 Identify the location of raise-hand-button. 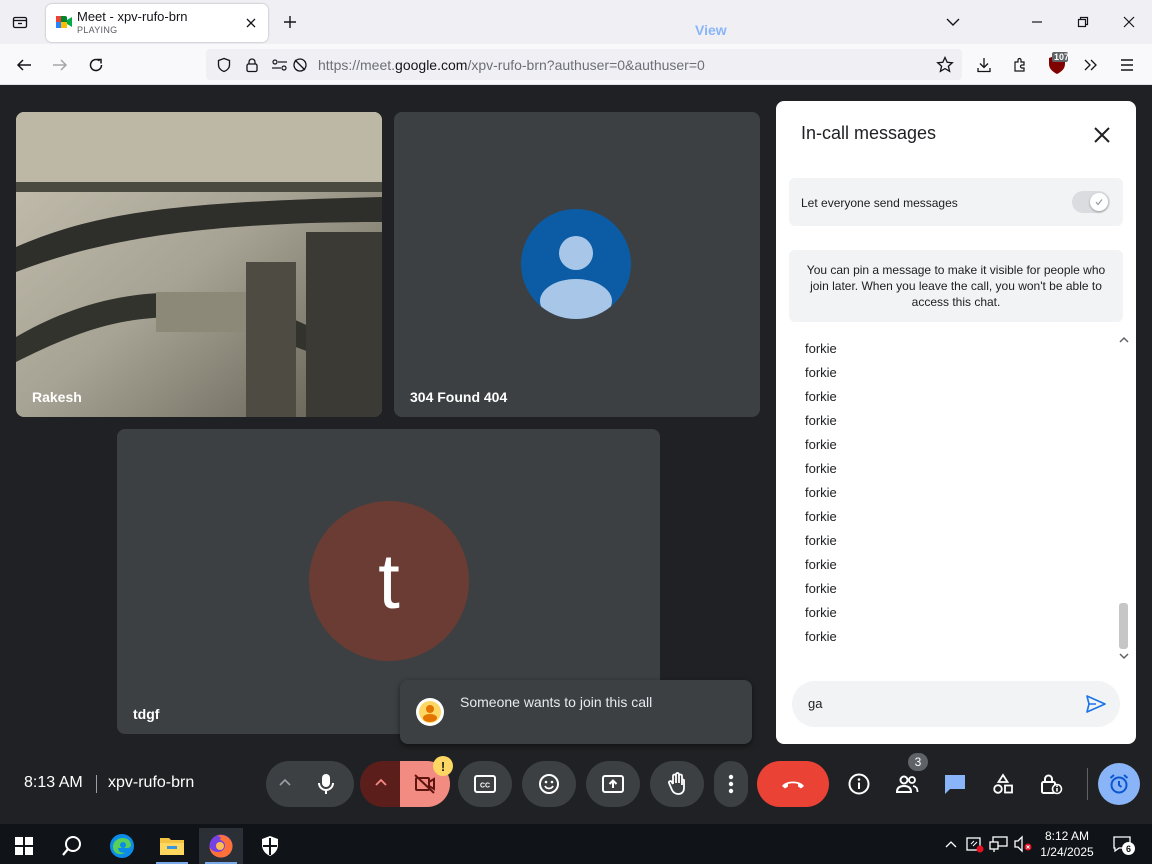
(677, 784).